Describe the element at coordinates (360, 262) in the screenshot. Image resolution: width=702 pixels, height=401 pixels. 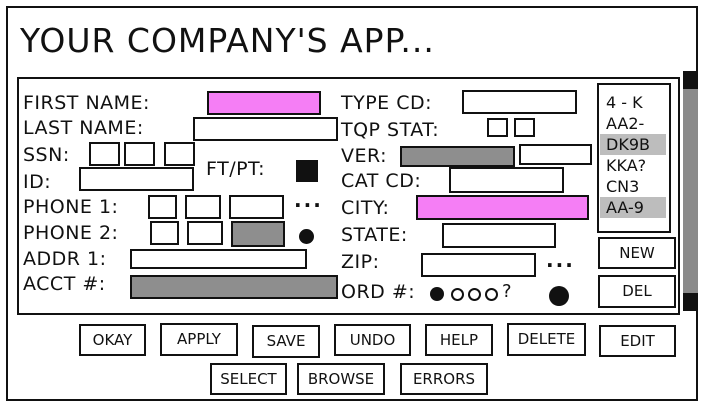
I see `zip-label: ZIP:` at that location.